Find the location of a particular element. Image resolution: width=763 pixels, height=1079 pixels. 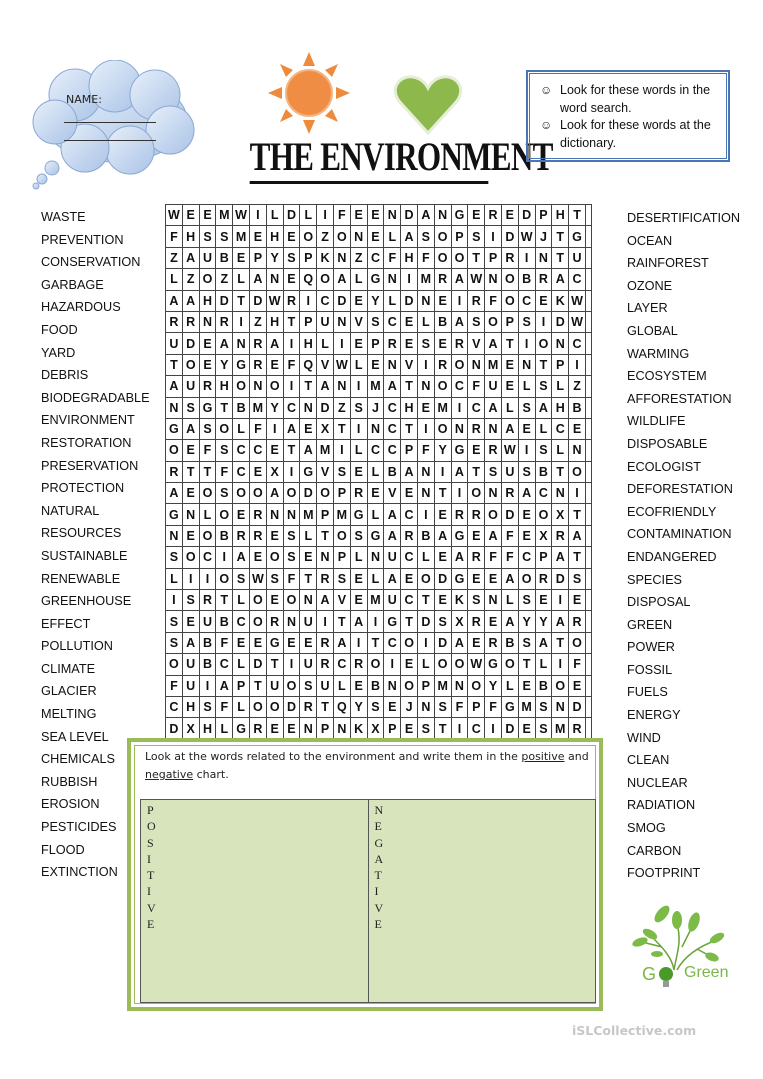

grid-cell: B is located at coordinates (442, 322).